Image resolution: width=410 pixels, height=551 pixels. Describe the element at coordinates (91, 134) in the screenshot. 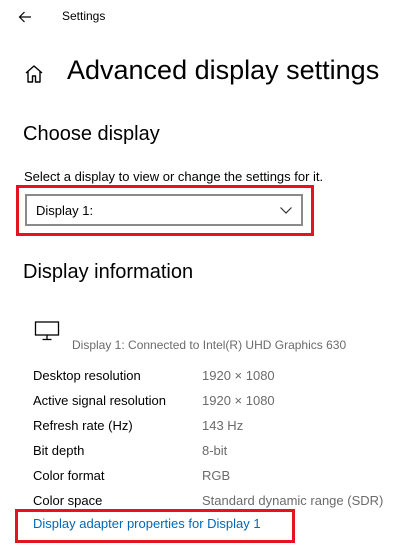

I see `choose-display-heading: Choose display` at that location.